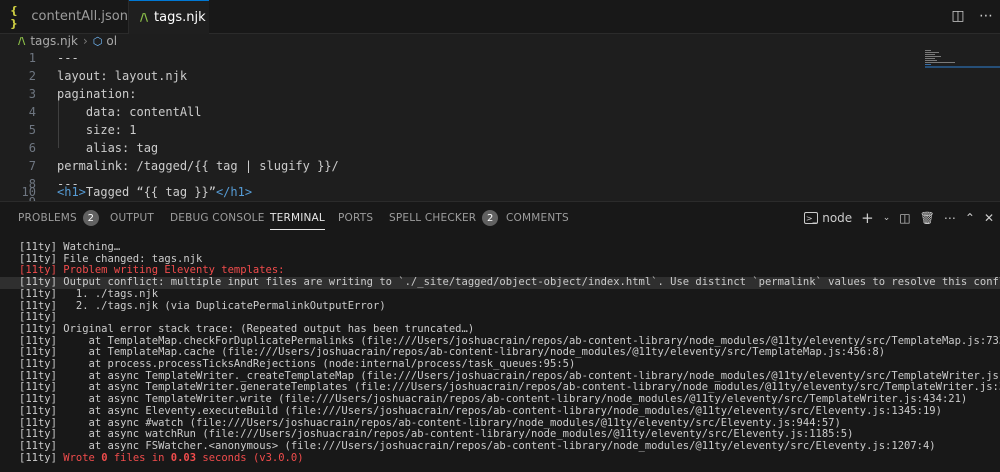 Image resolution: width=1000 pixels, height=472 pixels. What do you see at coordinates (85, 41) in the screenshot?
I see `chevron-right-icon: ›` at bounding box center [85, 41].